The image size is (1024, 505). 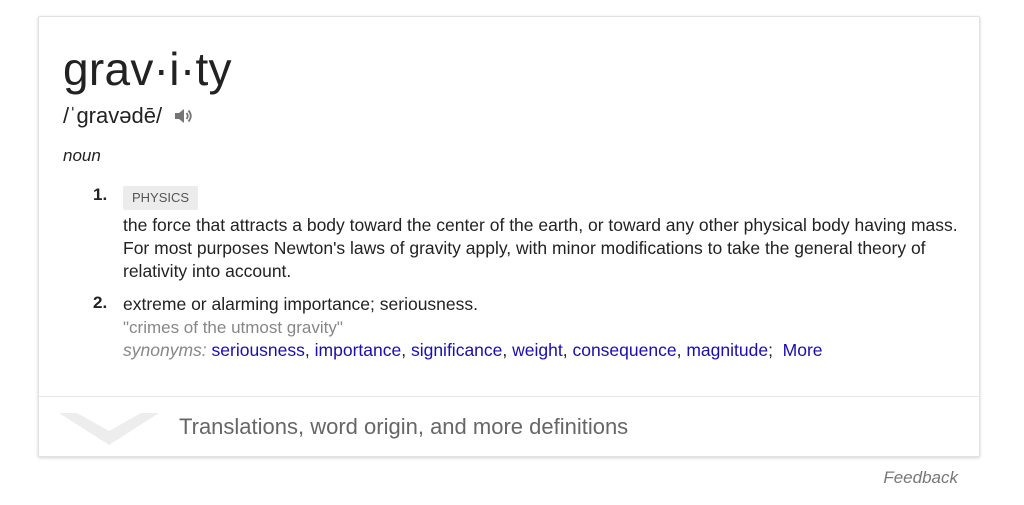 What do you see at coordinates (537, 350) in the screenshot?
I see `synonym-link: weight` at bounding box center [537, 350].